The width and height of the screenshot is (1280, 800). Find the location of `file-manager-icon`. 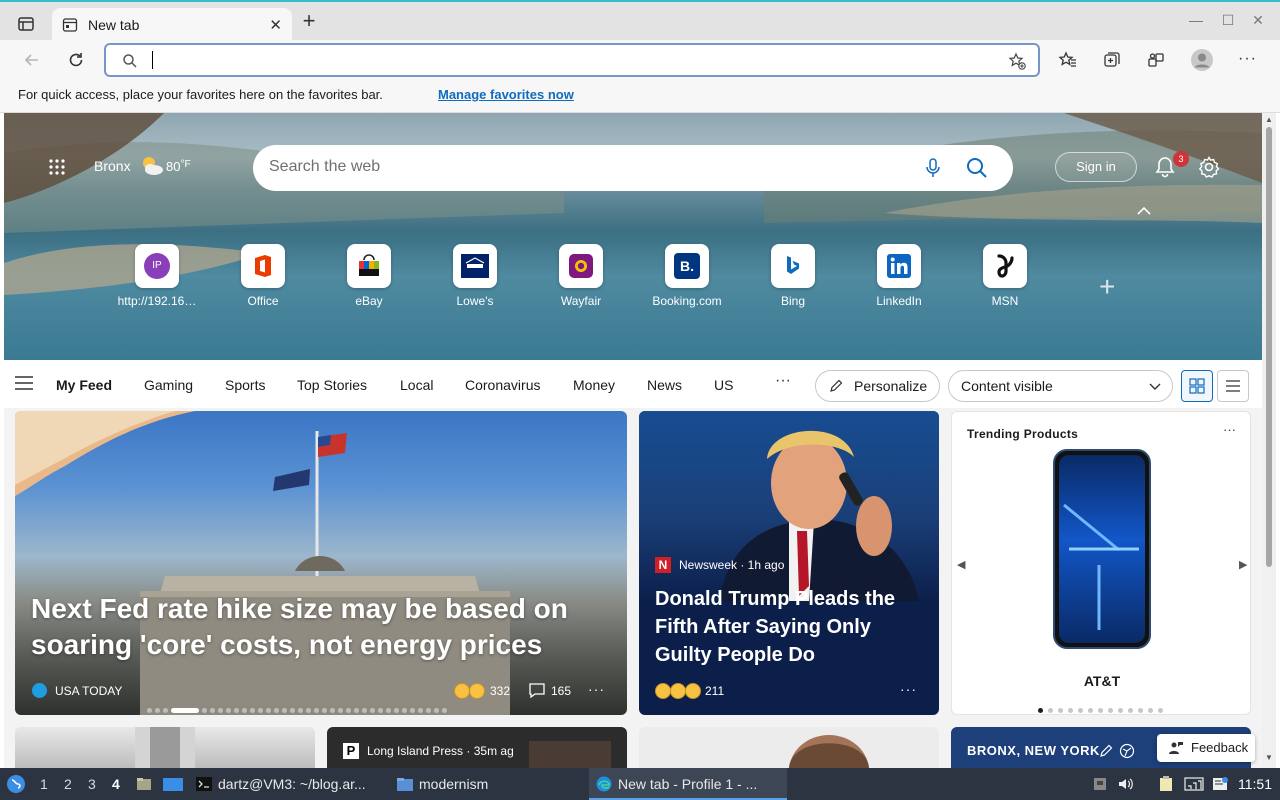

file-manager-icon is located at coordinates (144, 784).